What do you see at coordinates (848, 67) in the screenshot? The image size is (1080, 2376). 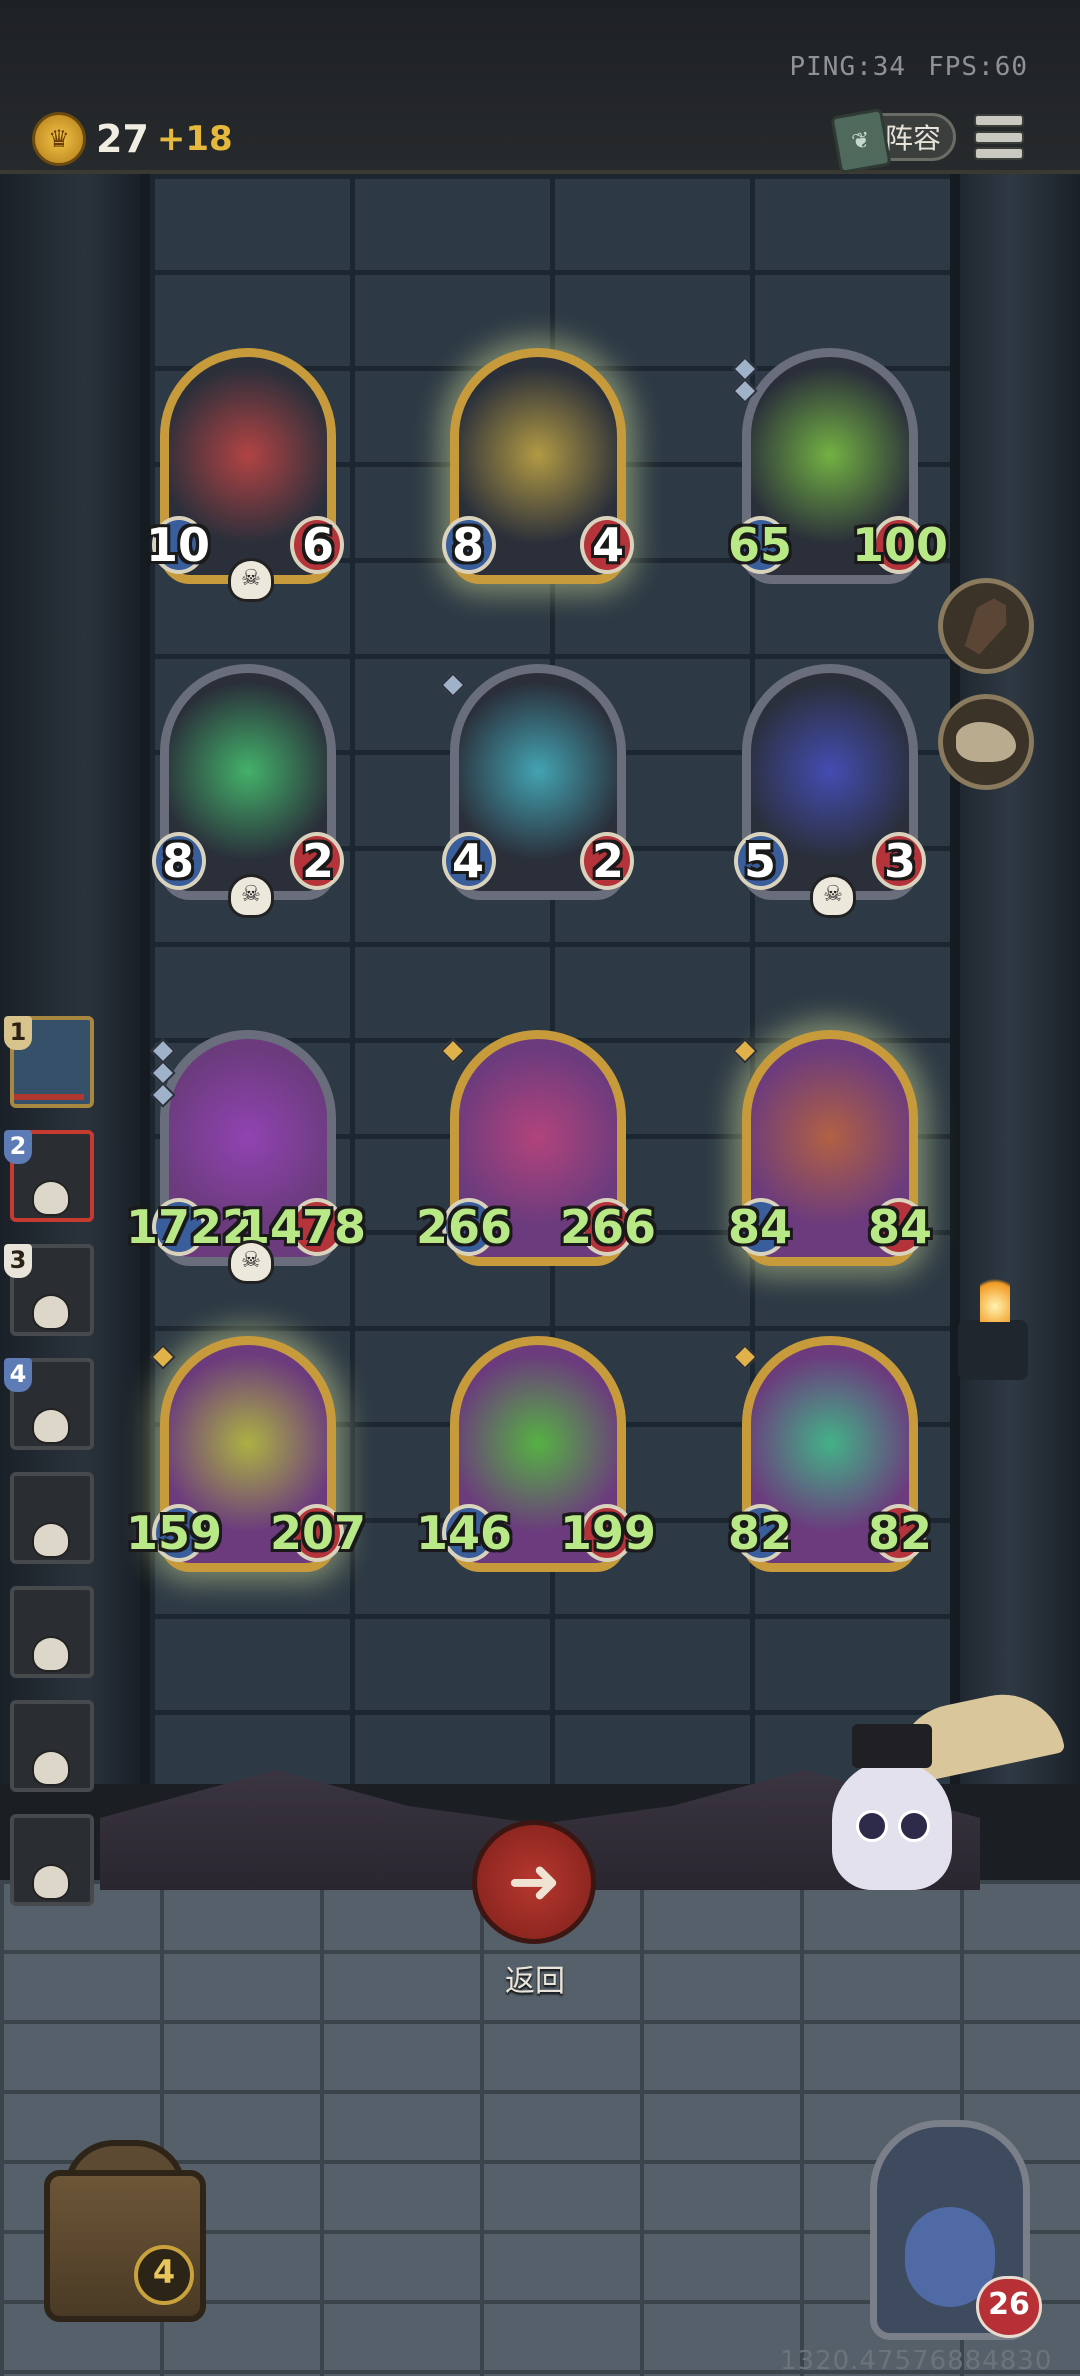 I see `ping-readout: PING:34` at bounding box center [848, 67].